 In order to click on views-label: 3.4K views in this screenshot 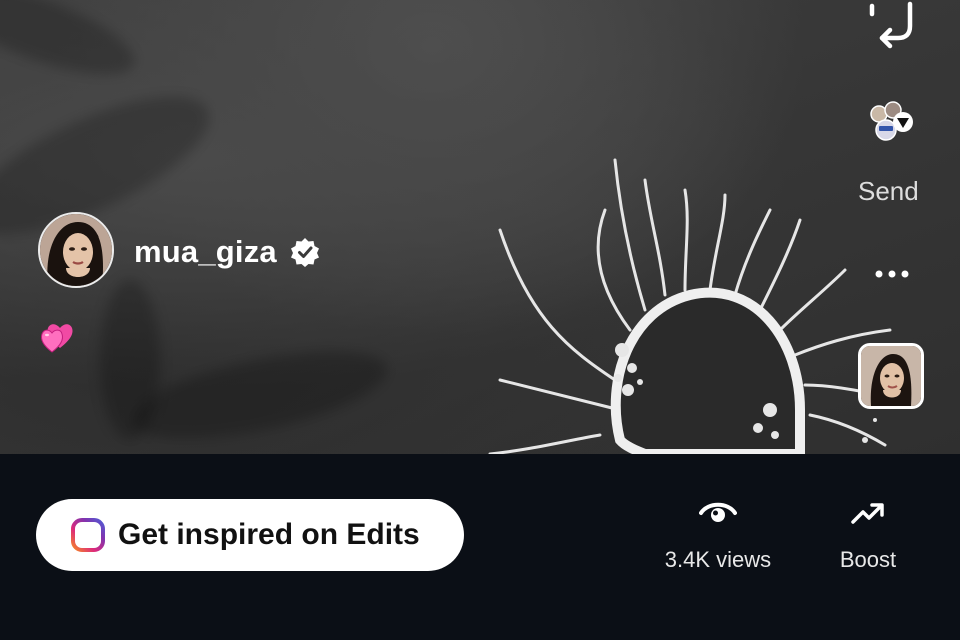, I will do `click(718, 559)`.